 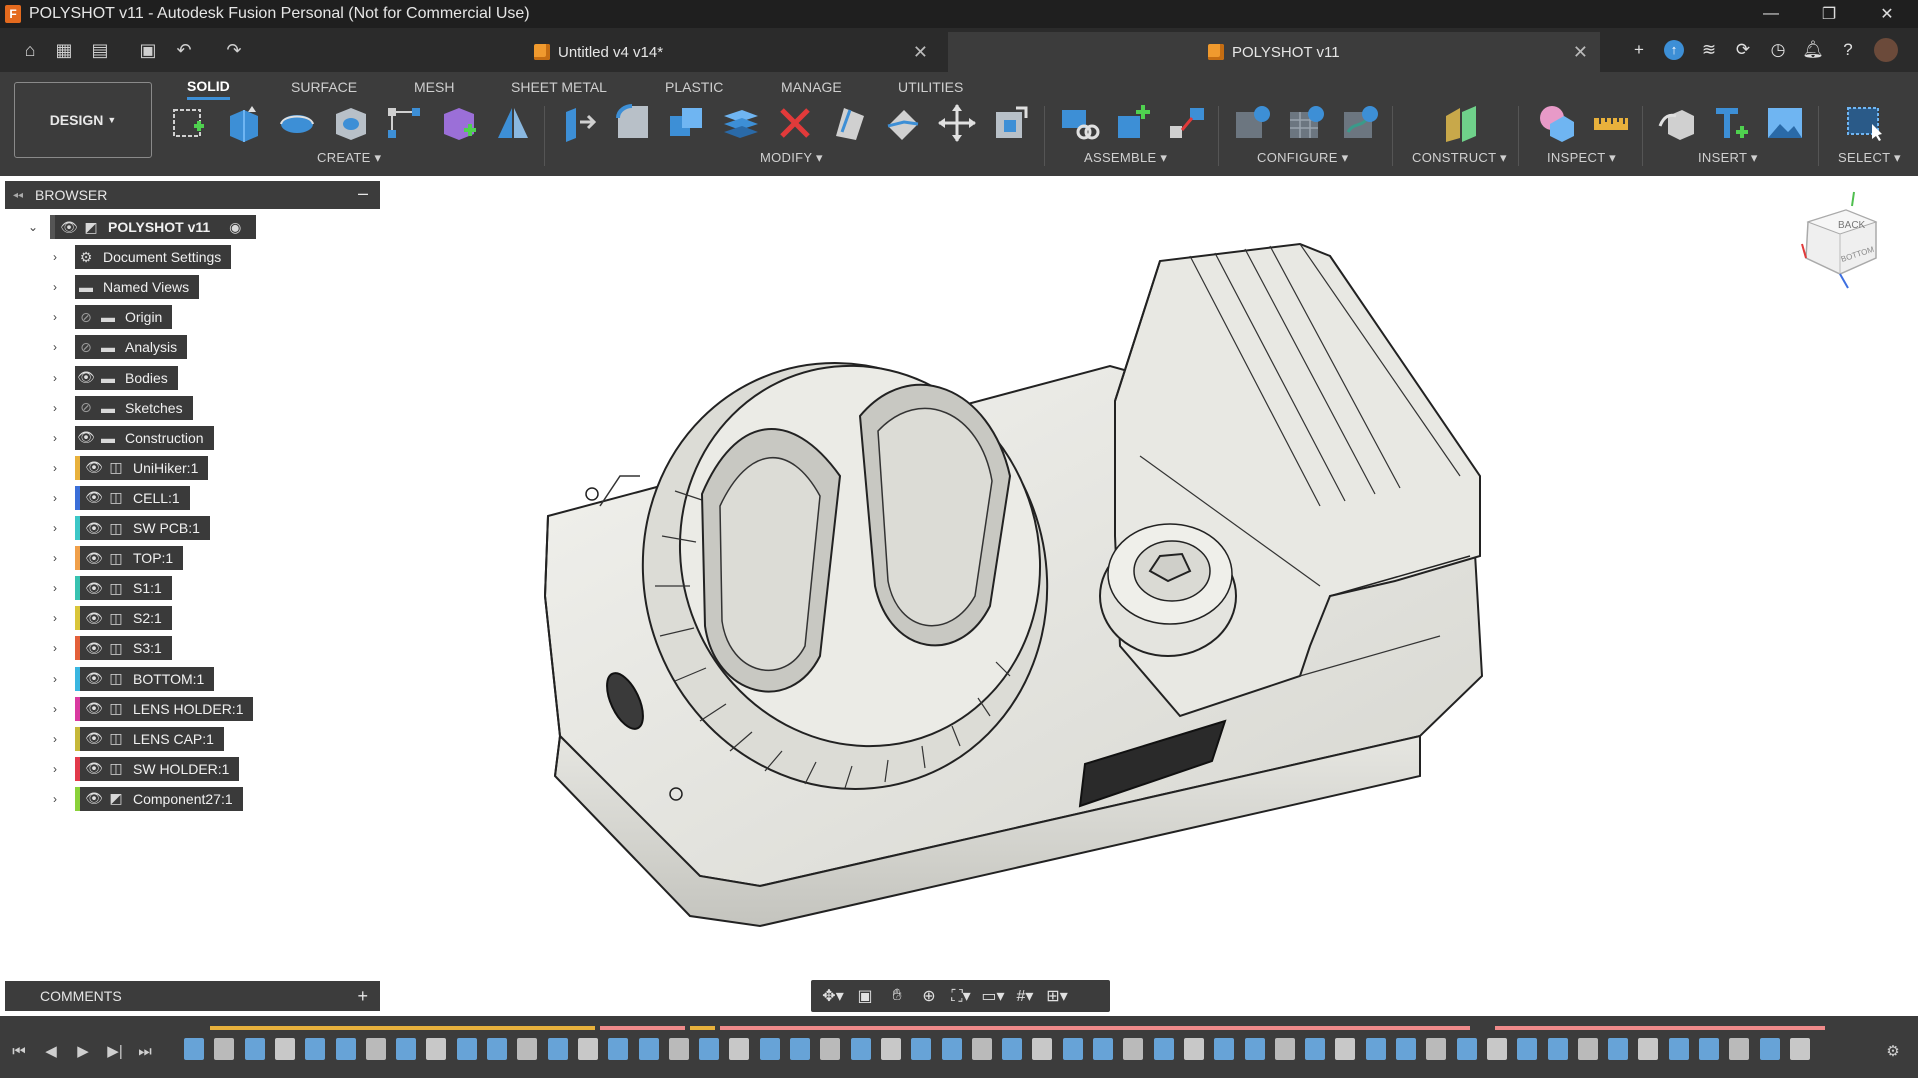 What do you see at coordinates (153, 257) in the screenshot?
I see `browser-node: ⚙ Document Settings` at bounding box center [153, 257].